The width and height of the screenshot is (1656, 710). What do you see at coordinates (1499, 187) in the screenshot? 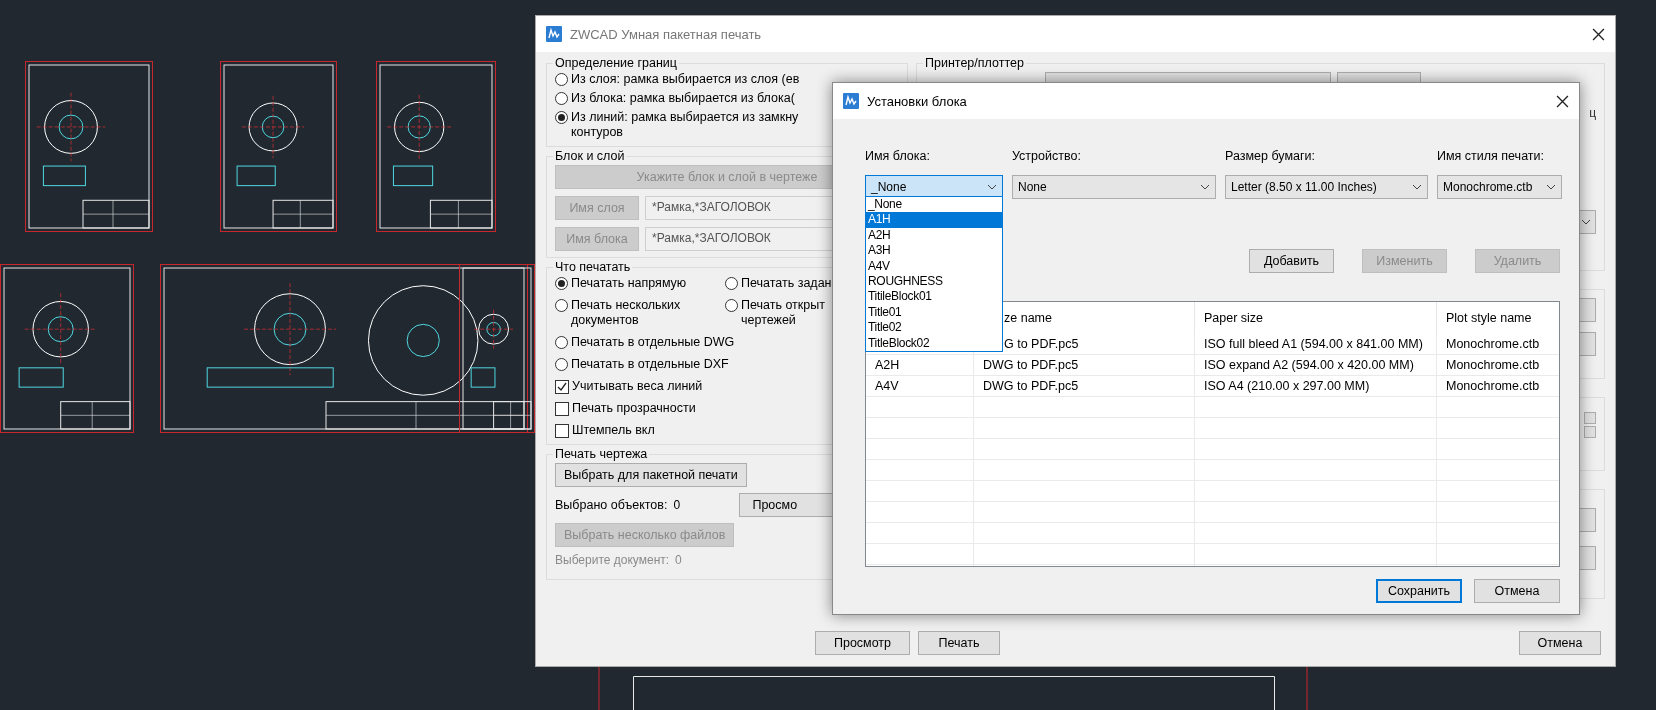
I see `dropdown: Monochrome.ctb` at bounding box center [1499, 187].